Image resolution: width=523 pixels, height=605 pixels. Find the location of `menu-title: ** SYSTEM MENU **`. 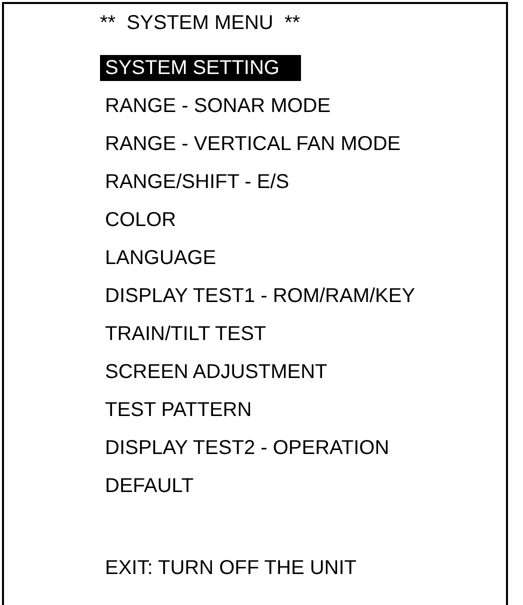

menu-title: ** SYSTEM MENU ** is located at coordinates (201, 23).